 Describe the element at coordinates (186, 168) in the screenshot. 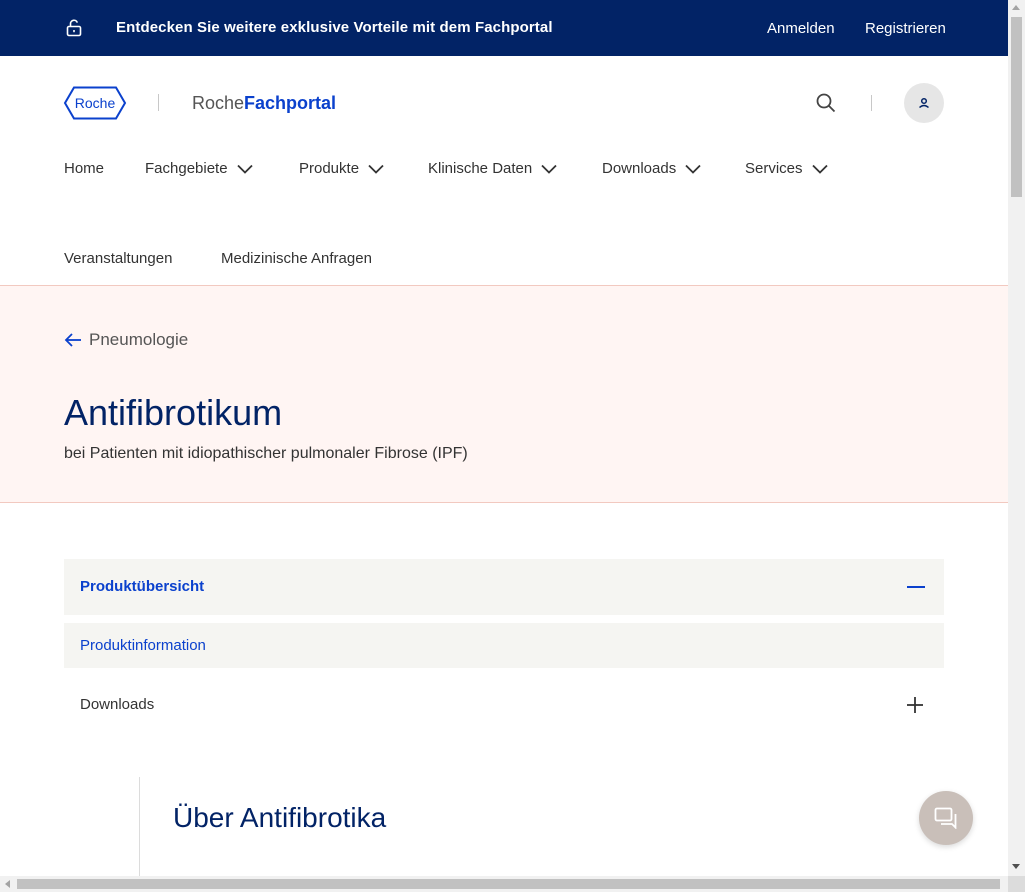

I see `nav-fachgebiete-label: Fachgebiete` at that location.